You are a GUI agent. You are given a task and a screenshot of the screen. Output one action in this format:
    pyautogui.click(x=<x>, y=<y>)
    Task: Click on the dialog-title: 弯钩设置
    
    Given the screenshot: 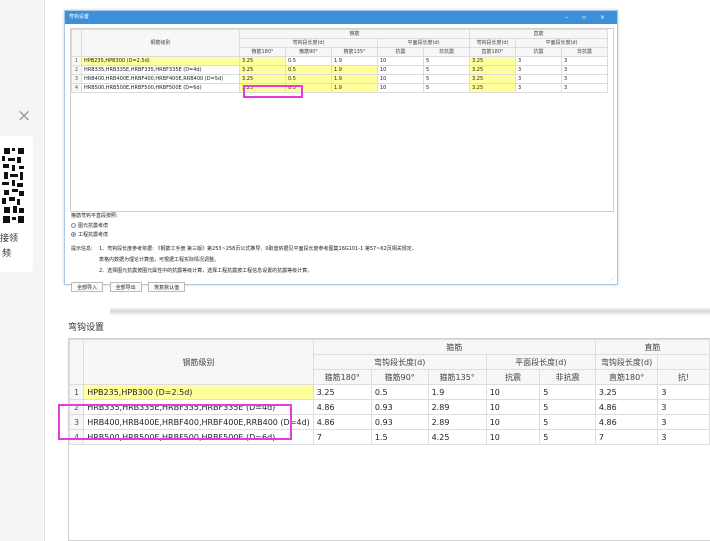 What is the action you would take?
    pyautogui.click(x=79, y=17)
    